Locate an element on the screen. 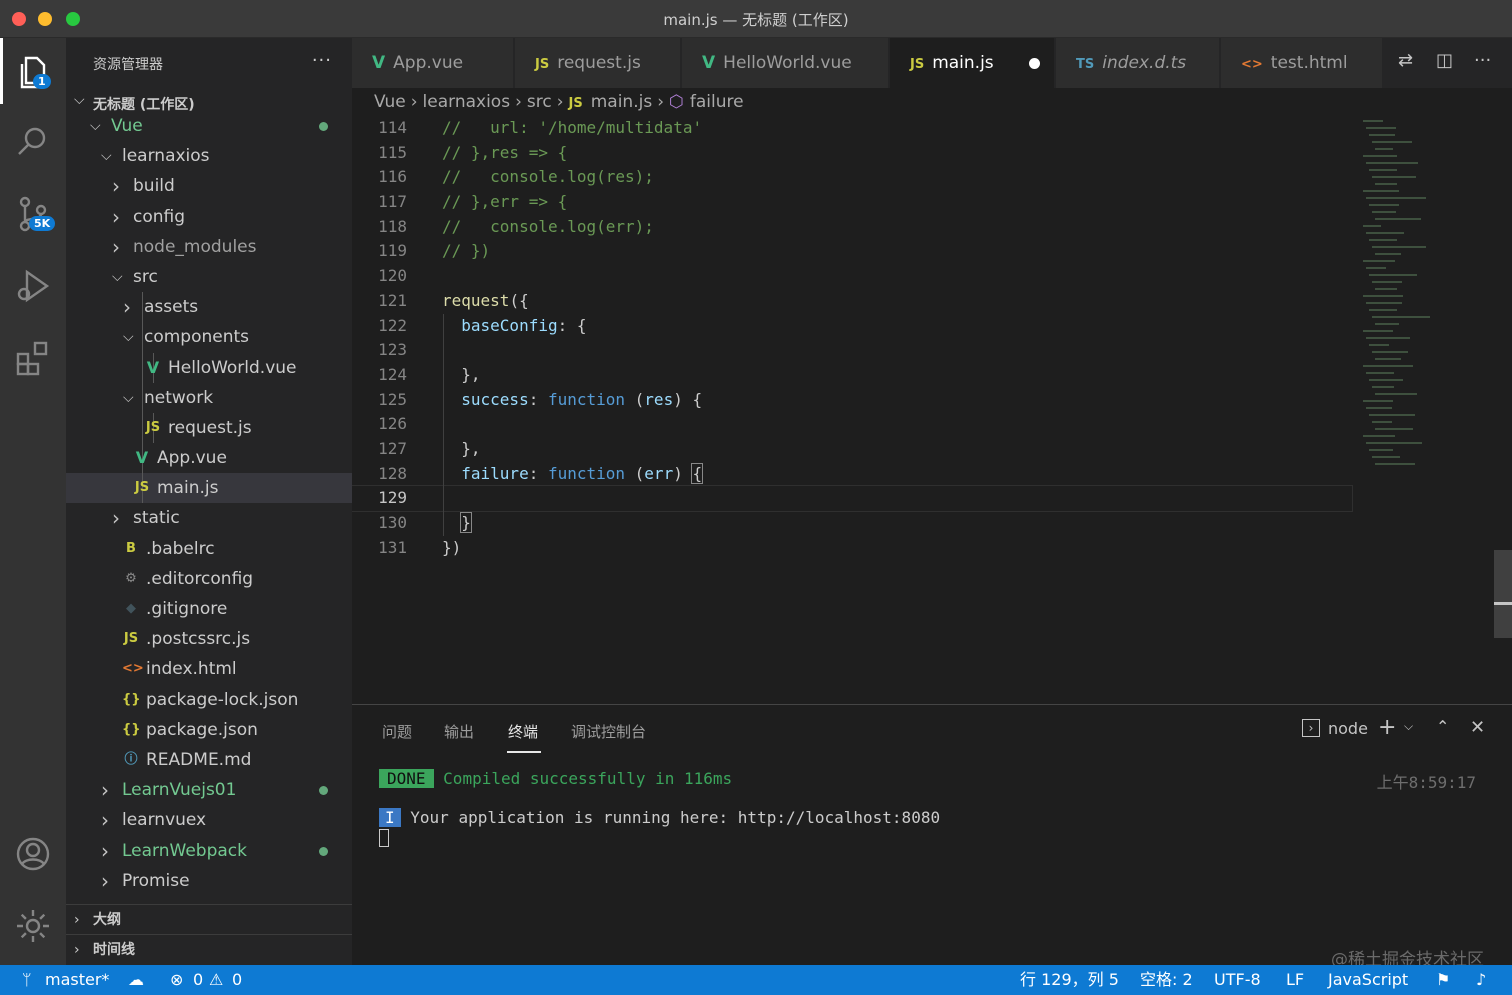 The image size is (1512, 995). tree-item: › config is located at coordinates (209, 217).